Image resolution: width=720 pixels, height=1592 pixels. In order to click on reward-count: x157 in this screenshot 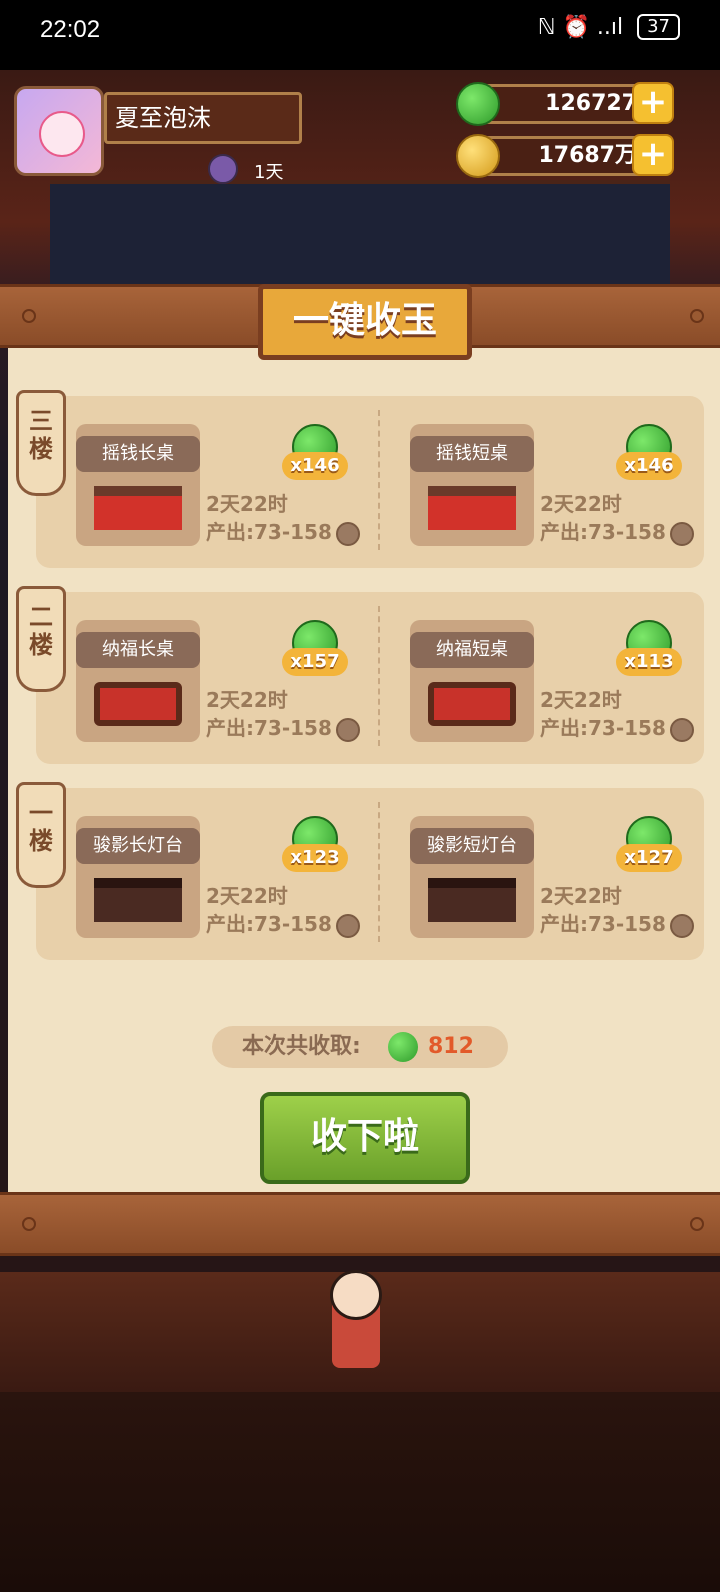, I will do `click(315, 662)`.